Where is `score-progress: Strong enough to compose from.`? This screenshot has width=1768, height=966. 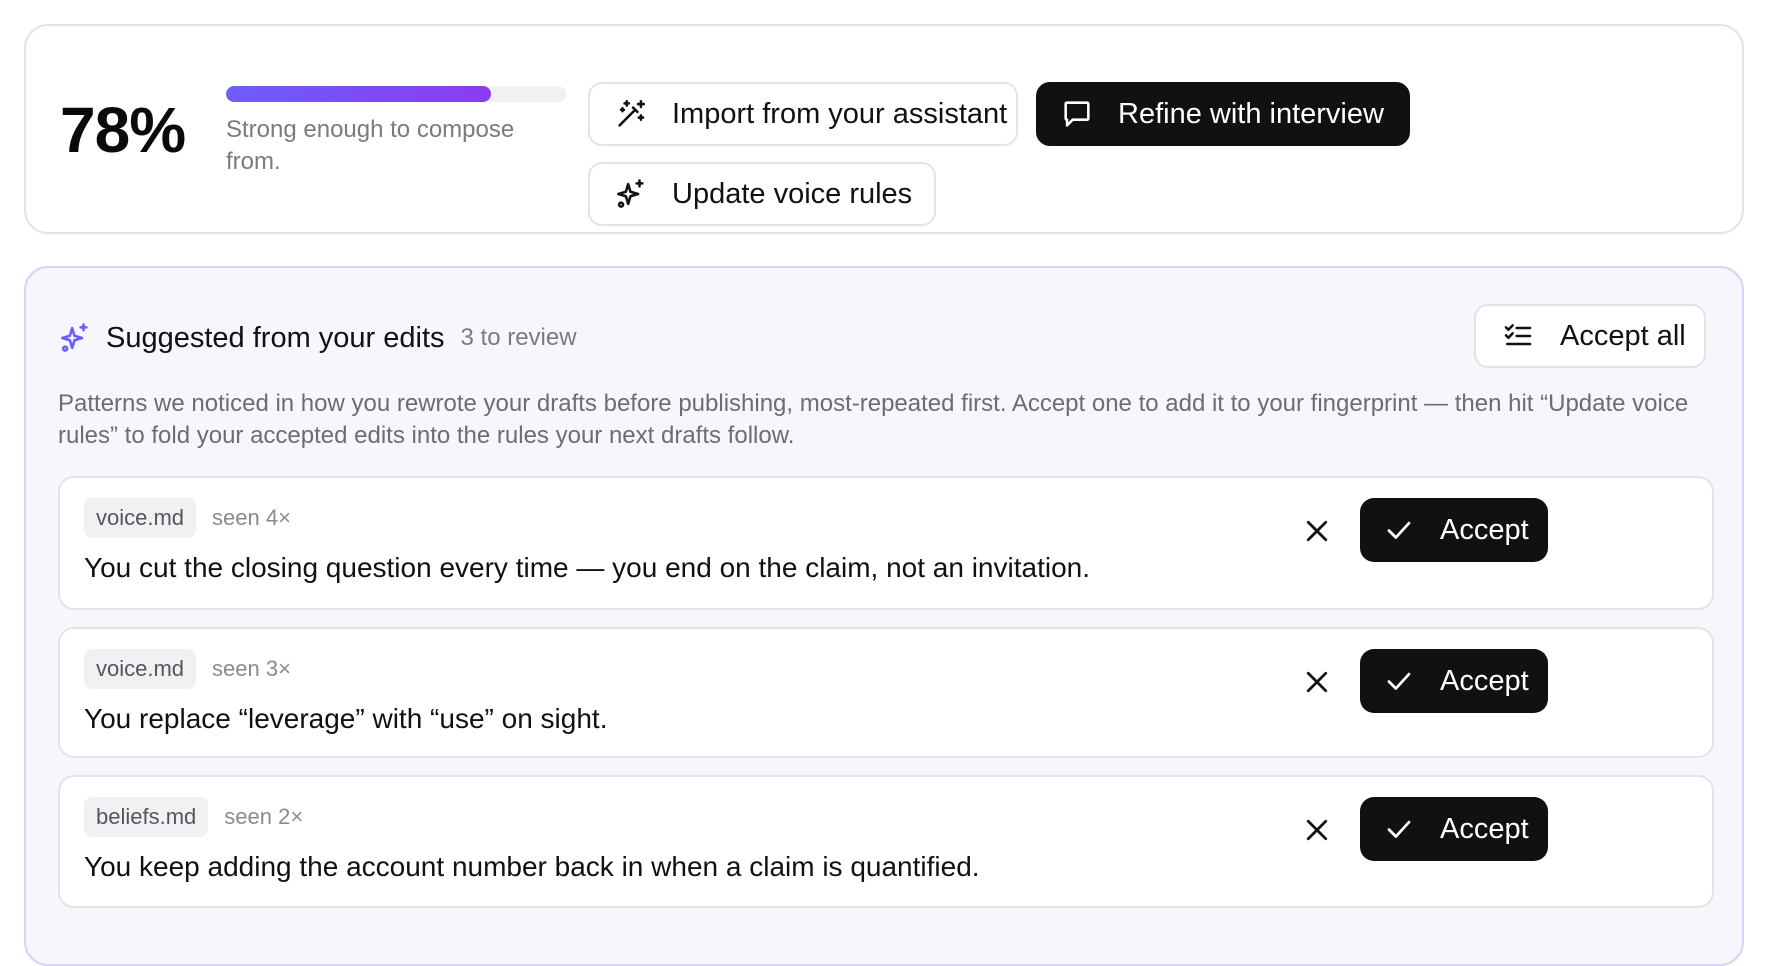
score-progress: Strong enough to compose from. is located at coordinates (396, 132).